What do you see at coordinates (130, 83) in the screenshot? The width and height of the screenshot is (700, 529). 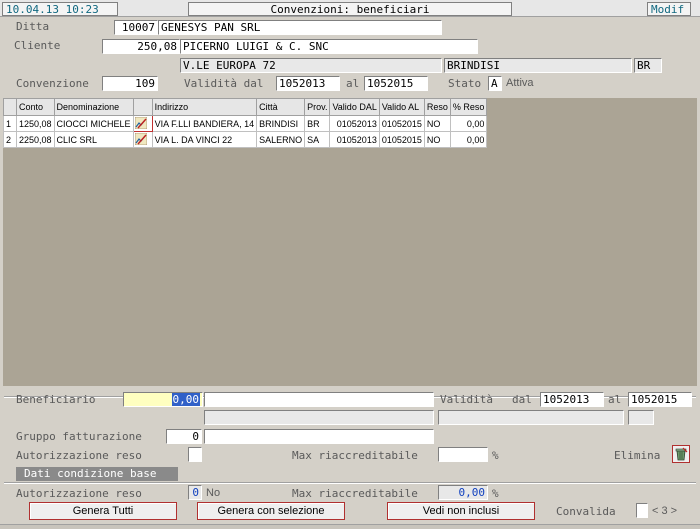 I see `convenzione-field: 109` at bounding box center [130, 83].